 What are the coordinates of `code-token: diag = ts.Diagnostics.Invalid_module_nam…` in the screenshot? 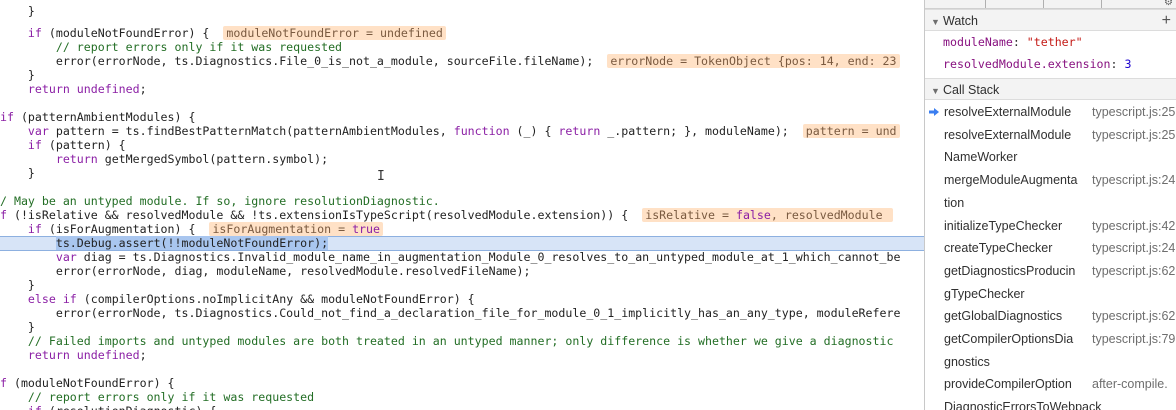 It's located at (488, 257).